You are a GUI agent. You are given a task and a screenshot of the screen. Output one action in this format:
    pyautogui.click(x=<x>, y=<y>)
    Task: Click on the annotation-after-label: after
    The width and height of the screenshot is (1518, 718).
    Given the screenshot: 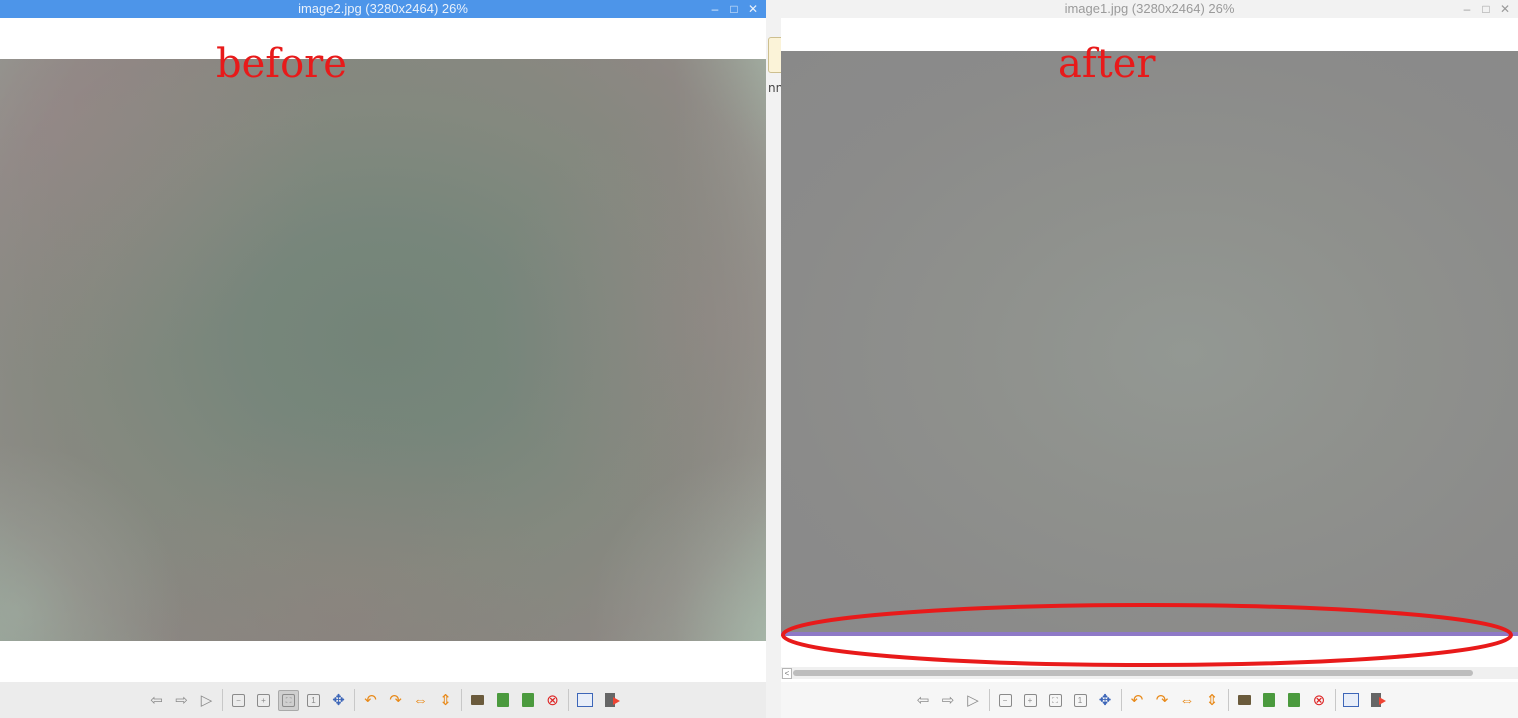 What is the action you would take?
    pyautogui.click(x=1107, y=64)
    